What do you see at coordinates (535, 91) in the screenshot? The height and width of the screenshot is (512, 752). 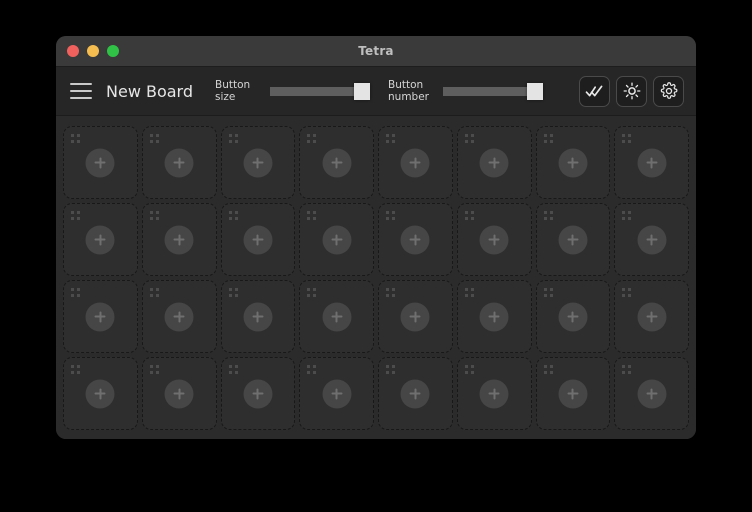 I see `button-number-slider-thumb` at bounding box center [535, 91].